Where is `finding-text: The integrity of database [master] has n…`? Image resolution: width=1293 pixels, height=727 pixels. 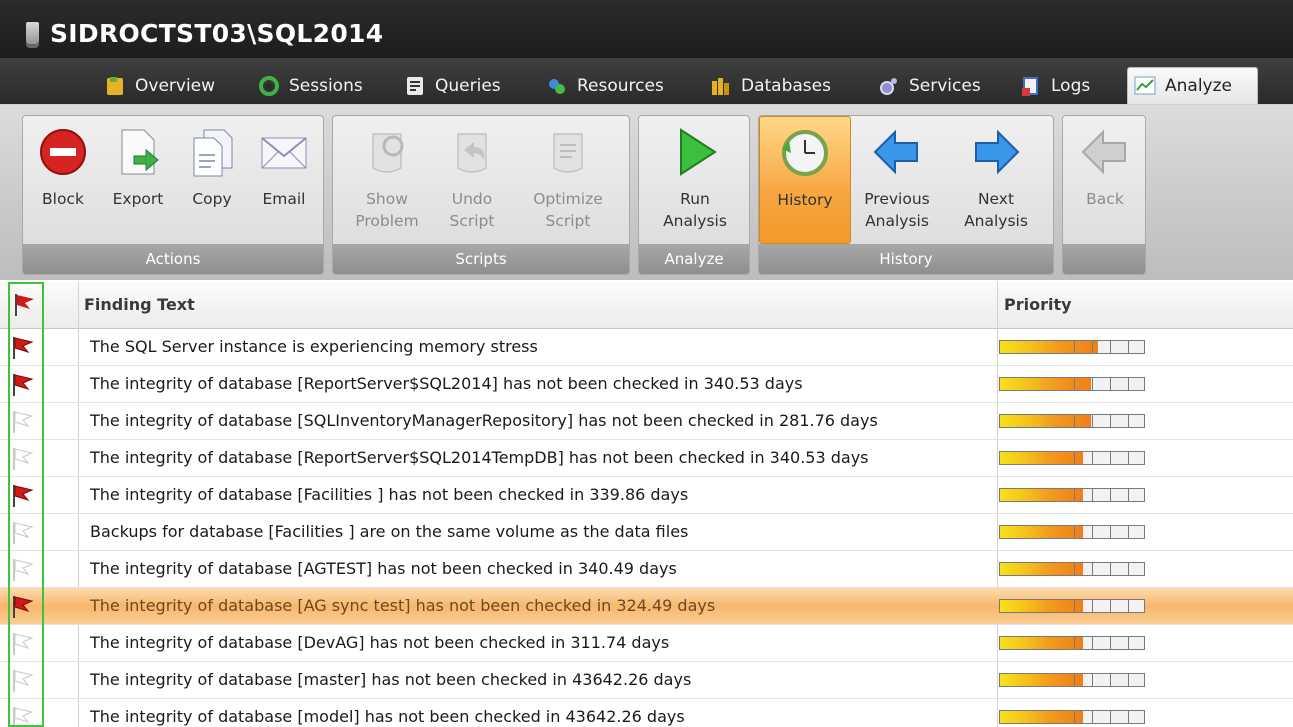 finding-text: The integrity of database [master] has n… is located at coordinates (391, 679).